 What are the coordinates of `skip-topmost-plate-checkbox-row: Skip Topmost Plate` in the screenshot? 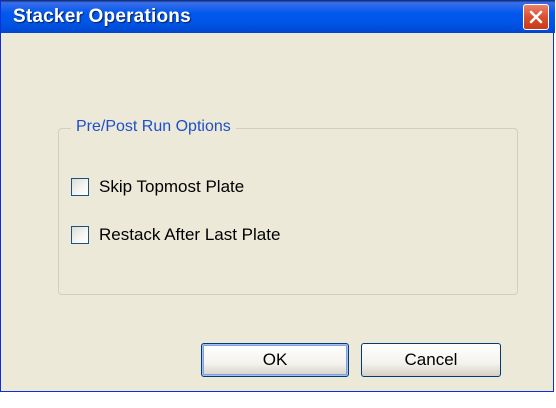 It's located at (157, 187).